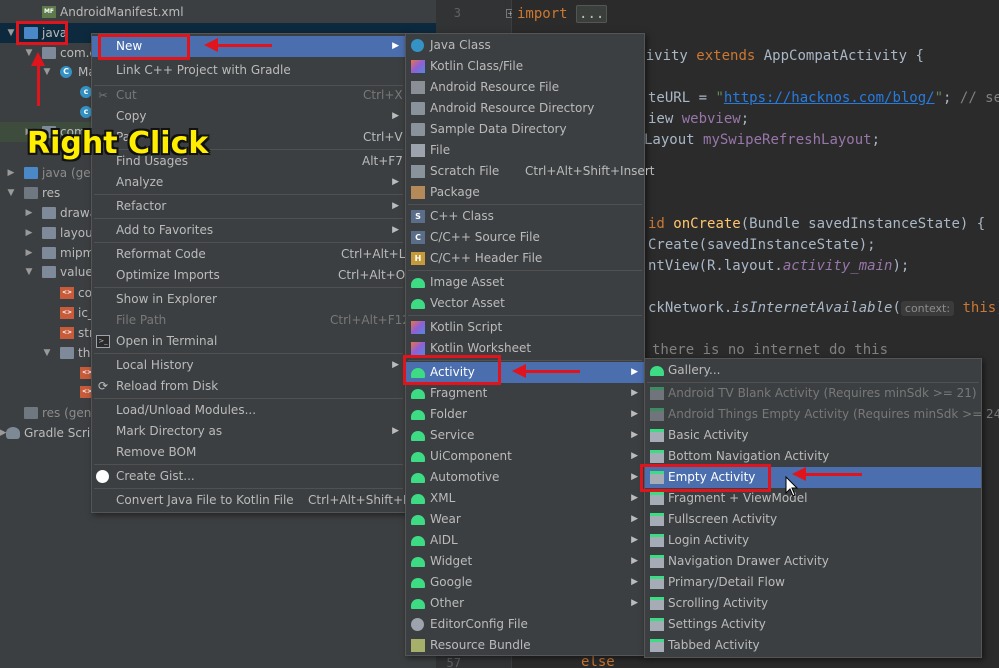 The image size is (999, 668). I want to click on menu-item-kotlin-class: Kotlin Class/File, so click(525, 66).